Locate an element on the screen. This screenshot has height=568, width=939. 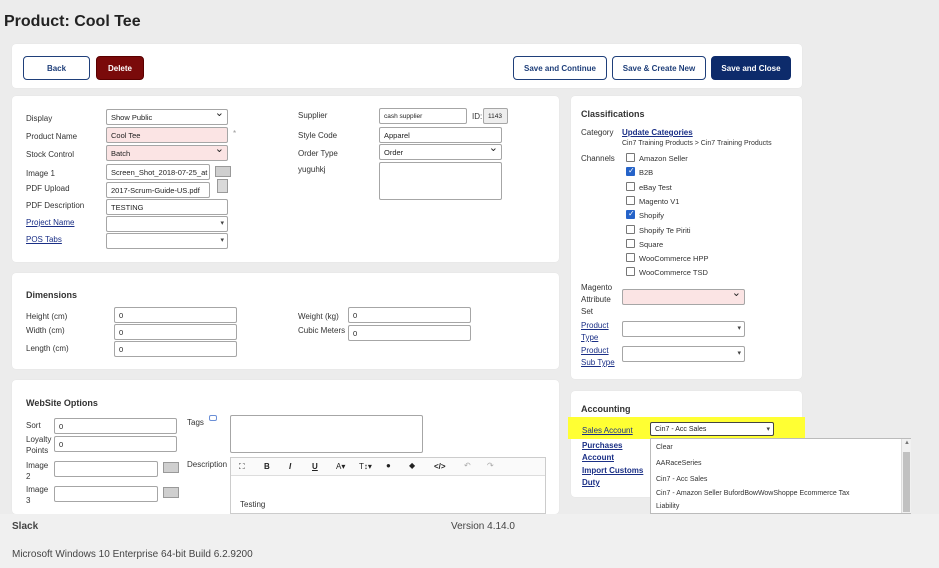
image1-label: Image 1 is located at coordinates (40, 173).